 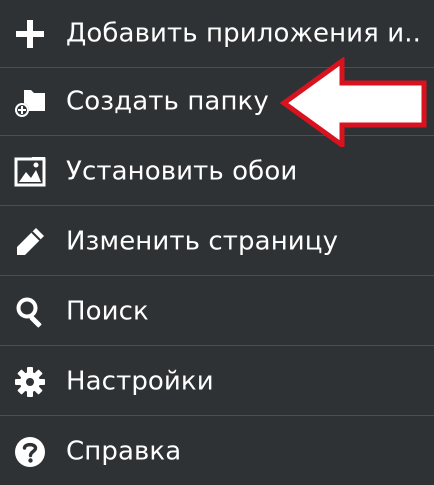 I want to click on menu-item-search: Поиск, so click(x=217, y=312).